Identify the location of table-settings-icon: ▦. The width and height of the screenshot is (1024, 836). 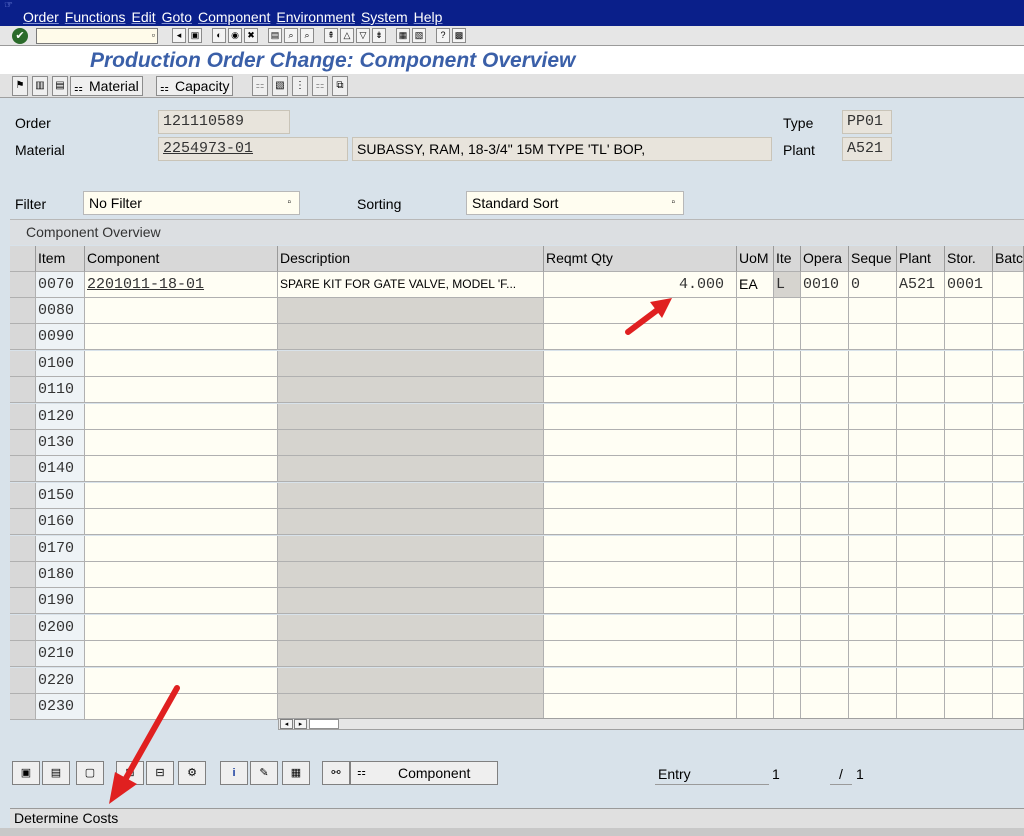
(296, 773).